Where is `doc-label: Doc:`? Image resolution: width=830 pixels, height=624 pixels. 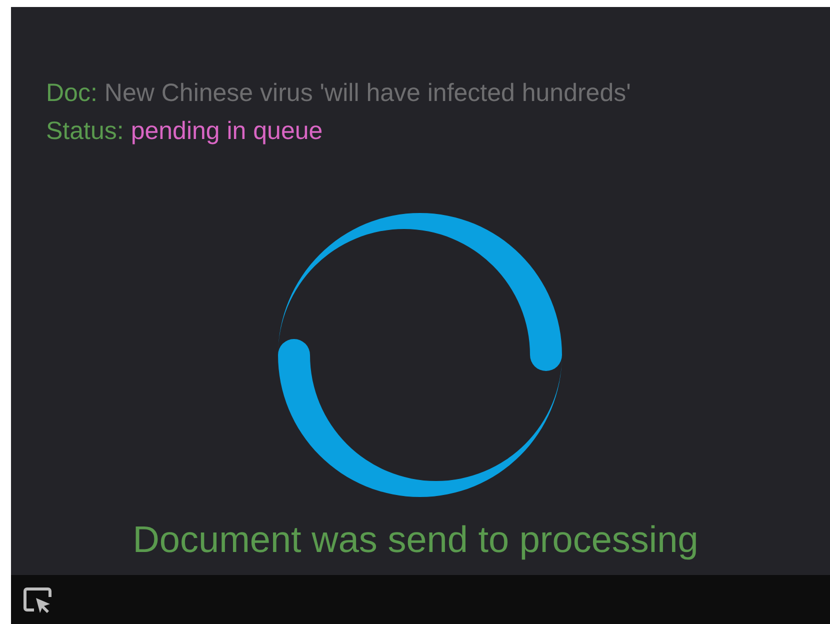
doc-label: Doc: is located at coordinates (72, 93).